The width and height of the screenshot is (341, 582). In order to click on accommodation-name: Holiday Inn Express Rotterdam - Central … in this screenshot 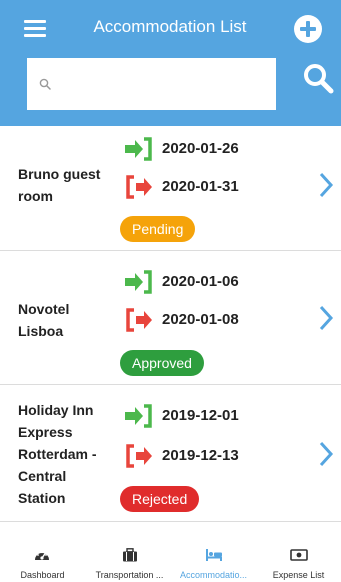, I will do `click(57, 454)`.